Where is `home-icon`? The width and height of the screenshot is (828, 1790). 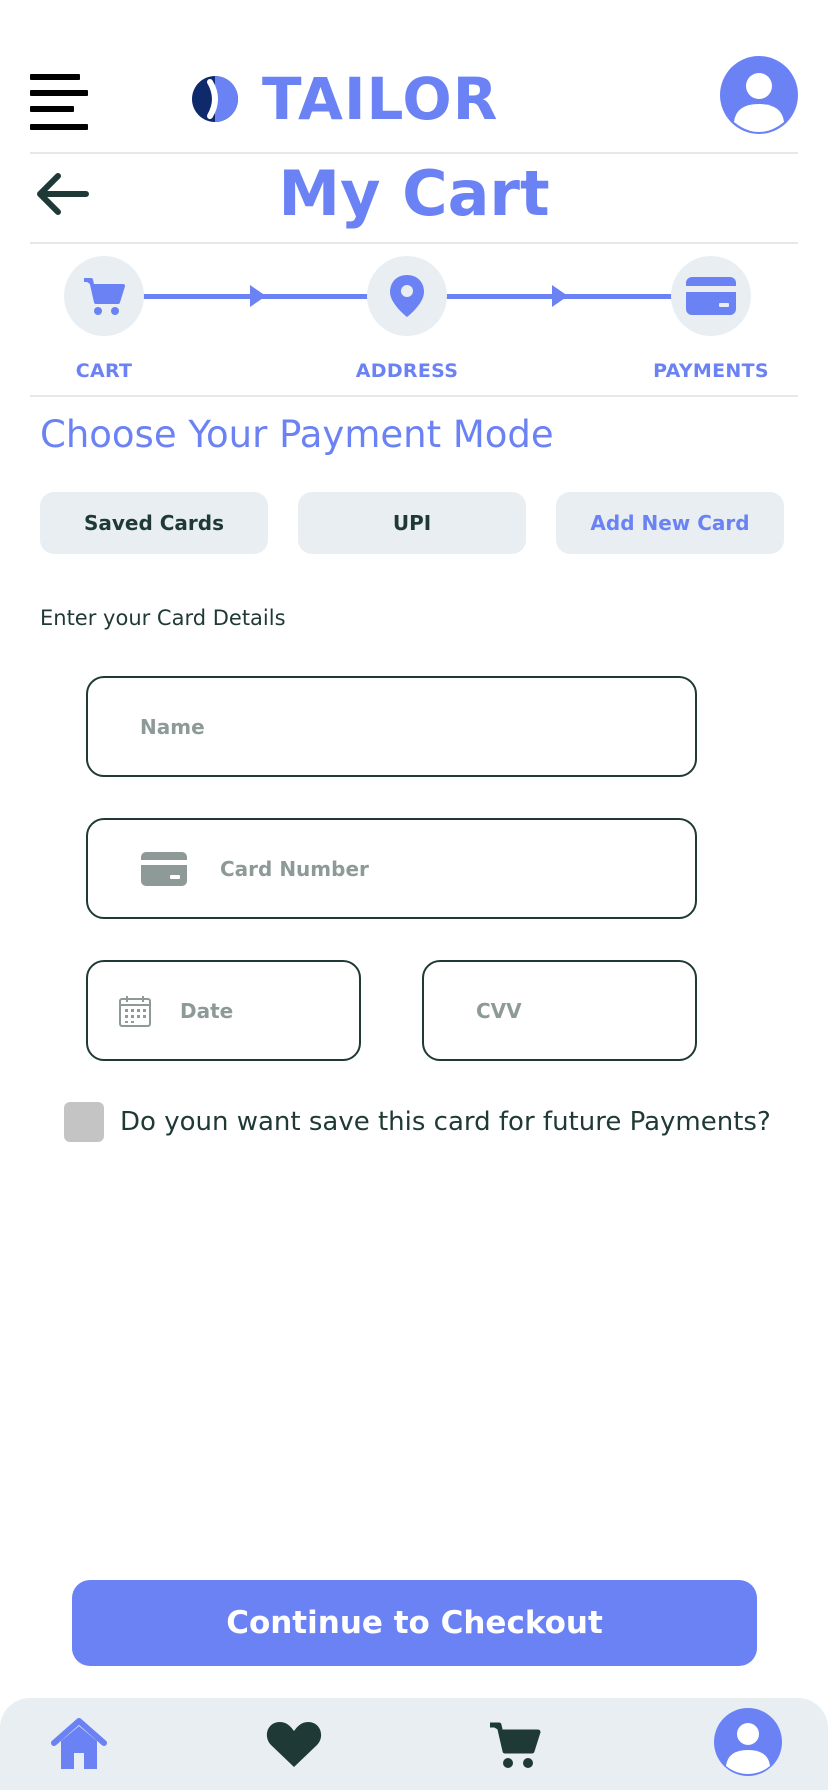
home-icon is located at coordinates (79, 1744).